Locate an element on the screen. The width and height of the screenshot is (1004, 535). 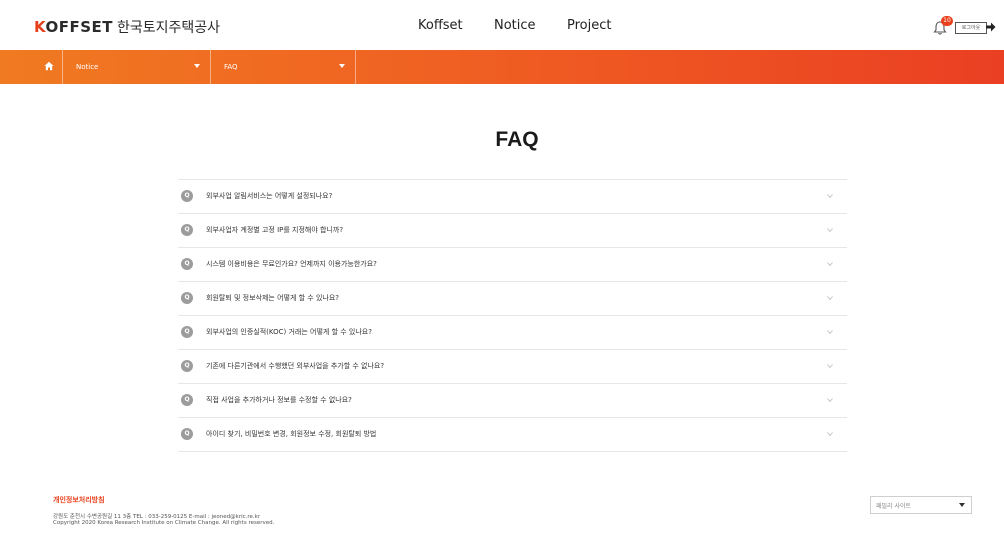
faq-question: 외부사업자 계정별 고정 IP를 지정해야 합니까? is located at coordinates (275, 230).